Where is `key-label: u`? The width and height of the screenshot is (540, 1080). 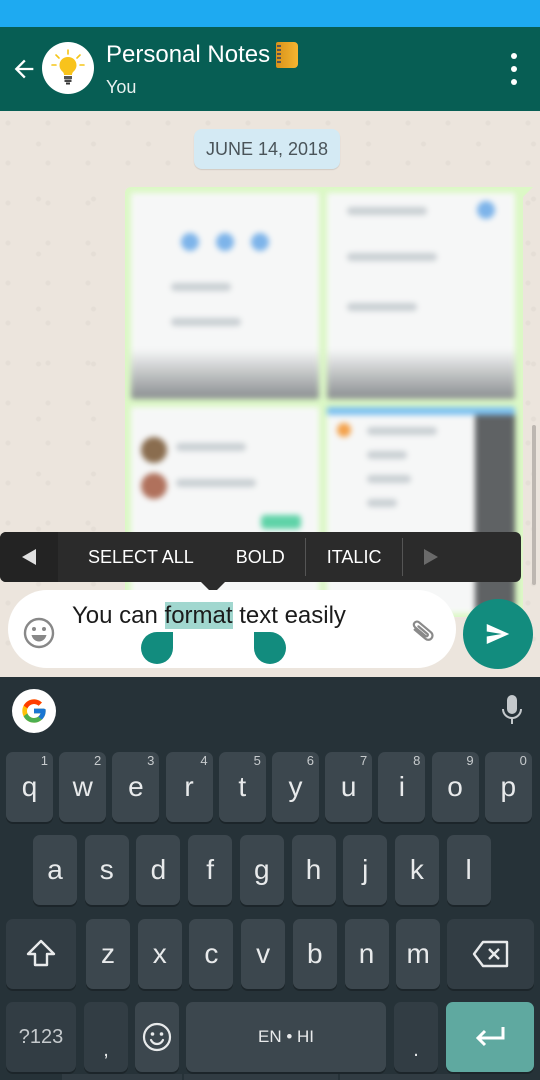 key-label: u is located at coordinates (348, 786).